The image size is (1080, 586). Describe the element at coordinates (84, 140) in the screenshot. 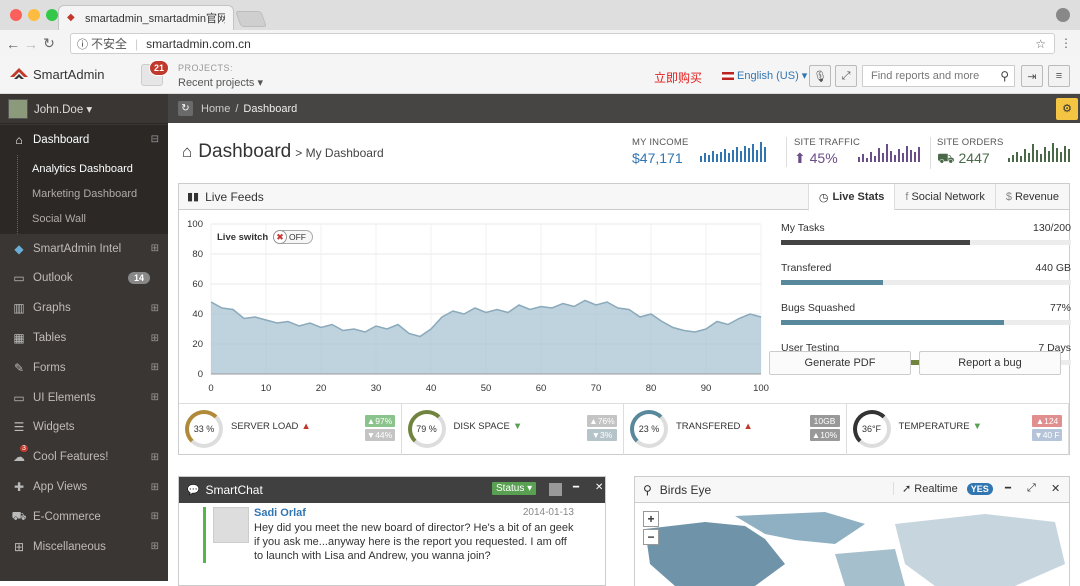

I see `sidebar-item-dashboard: ⌂ Dashboard ⊟` at that location.